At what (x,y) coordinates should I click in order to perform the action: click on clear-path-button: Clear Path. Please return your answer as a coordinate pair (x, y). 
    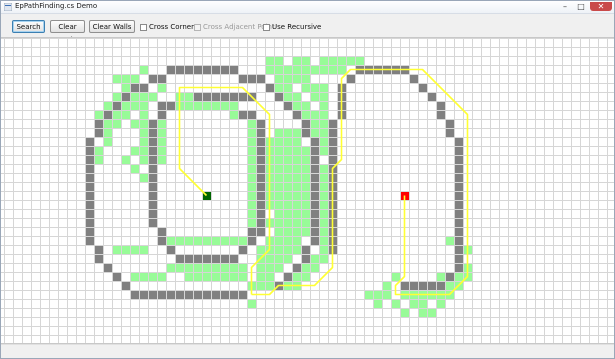
    Looking at the image, I should click on (67, 32).